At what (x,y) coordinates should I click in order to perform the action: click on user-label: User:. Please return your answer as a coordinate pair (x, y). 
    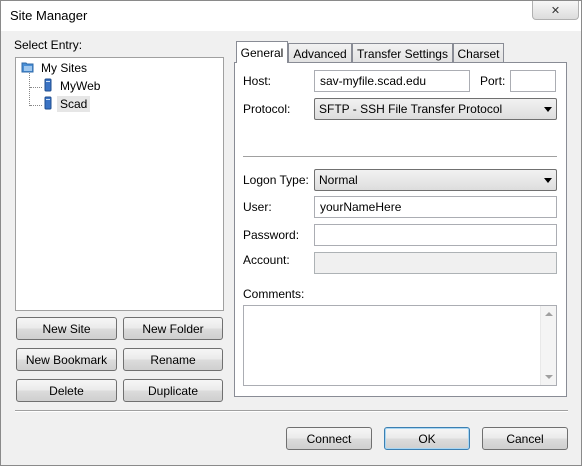
    Looking at the image, I should click on (257, 207).